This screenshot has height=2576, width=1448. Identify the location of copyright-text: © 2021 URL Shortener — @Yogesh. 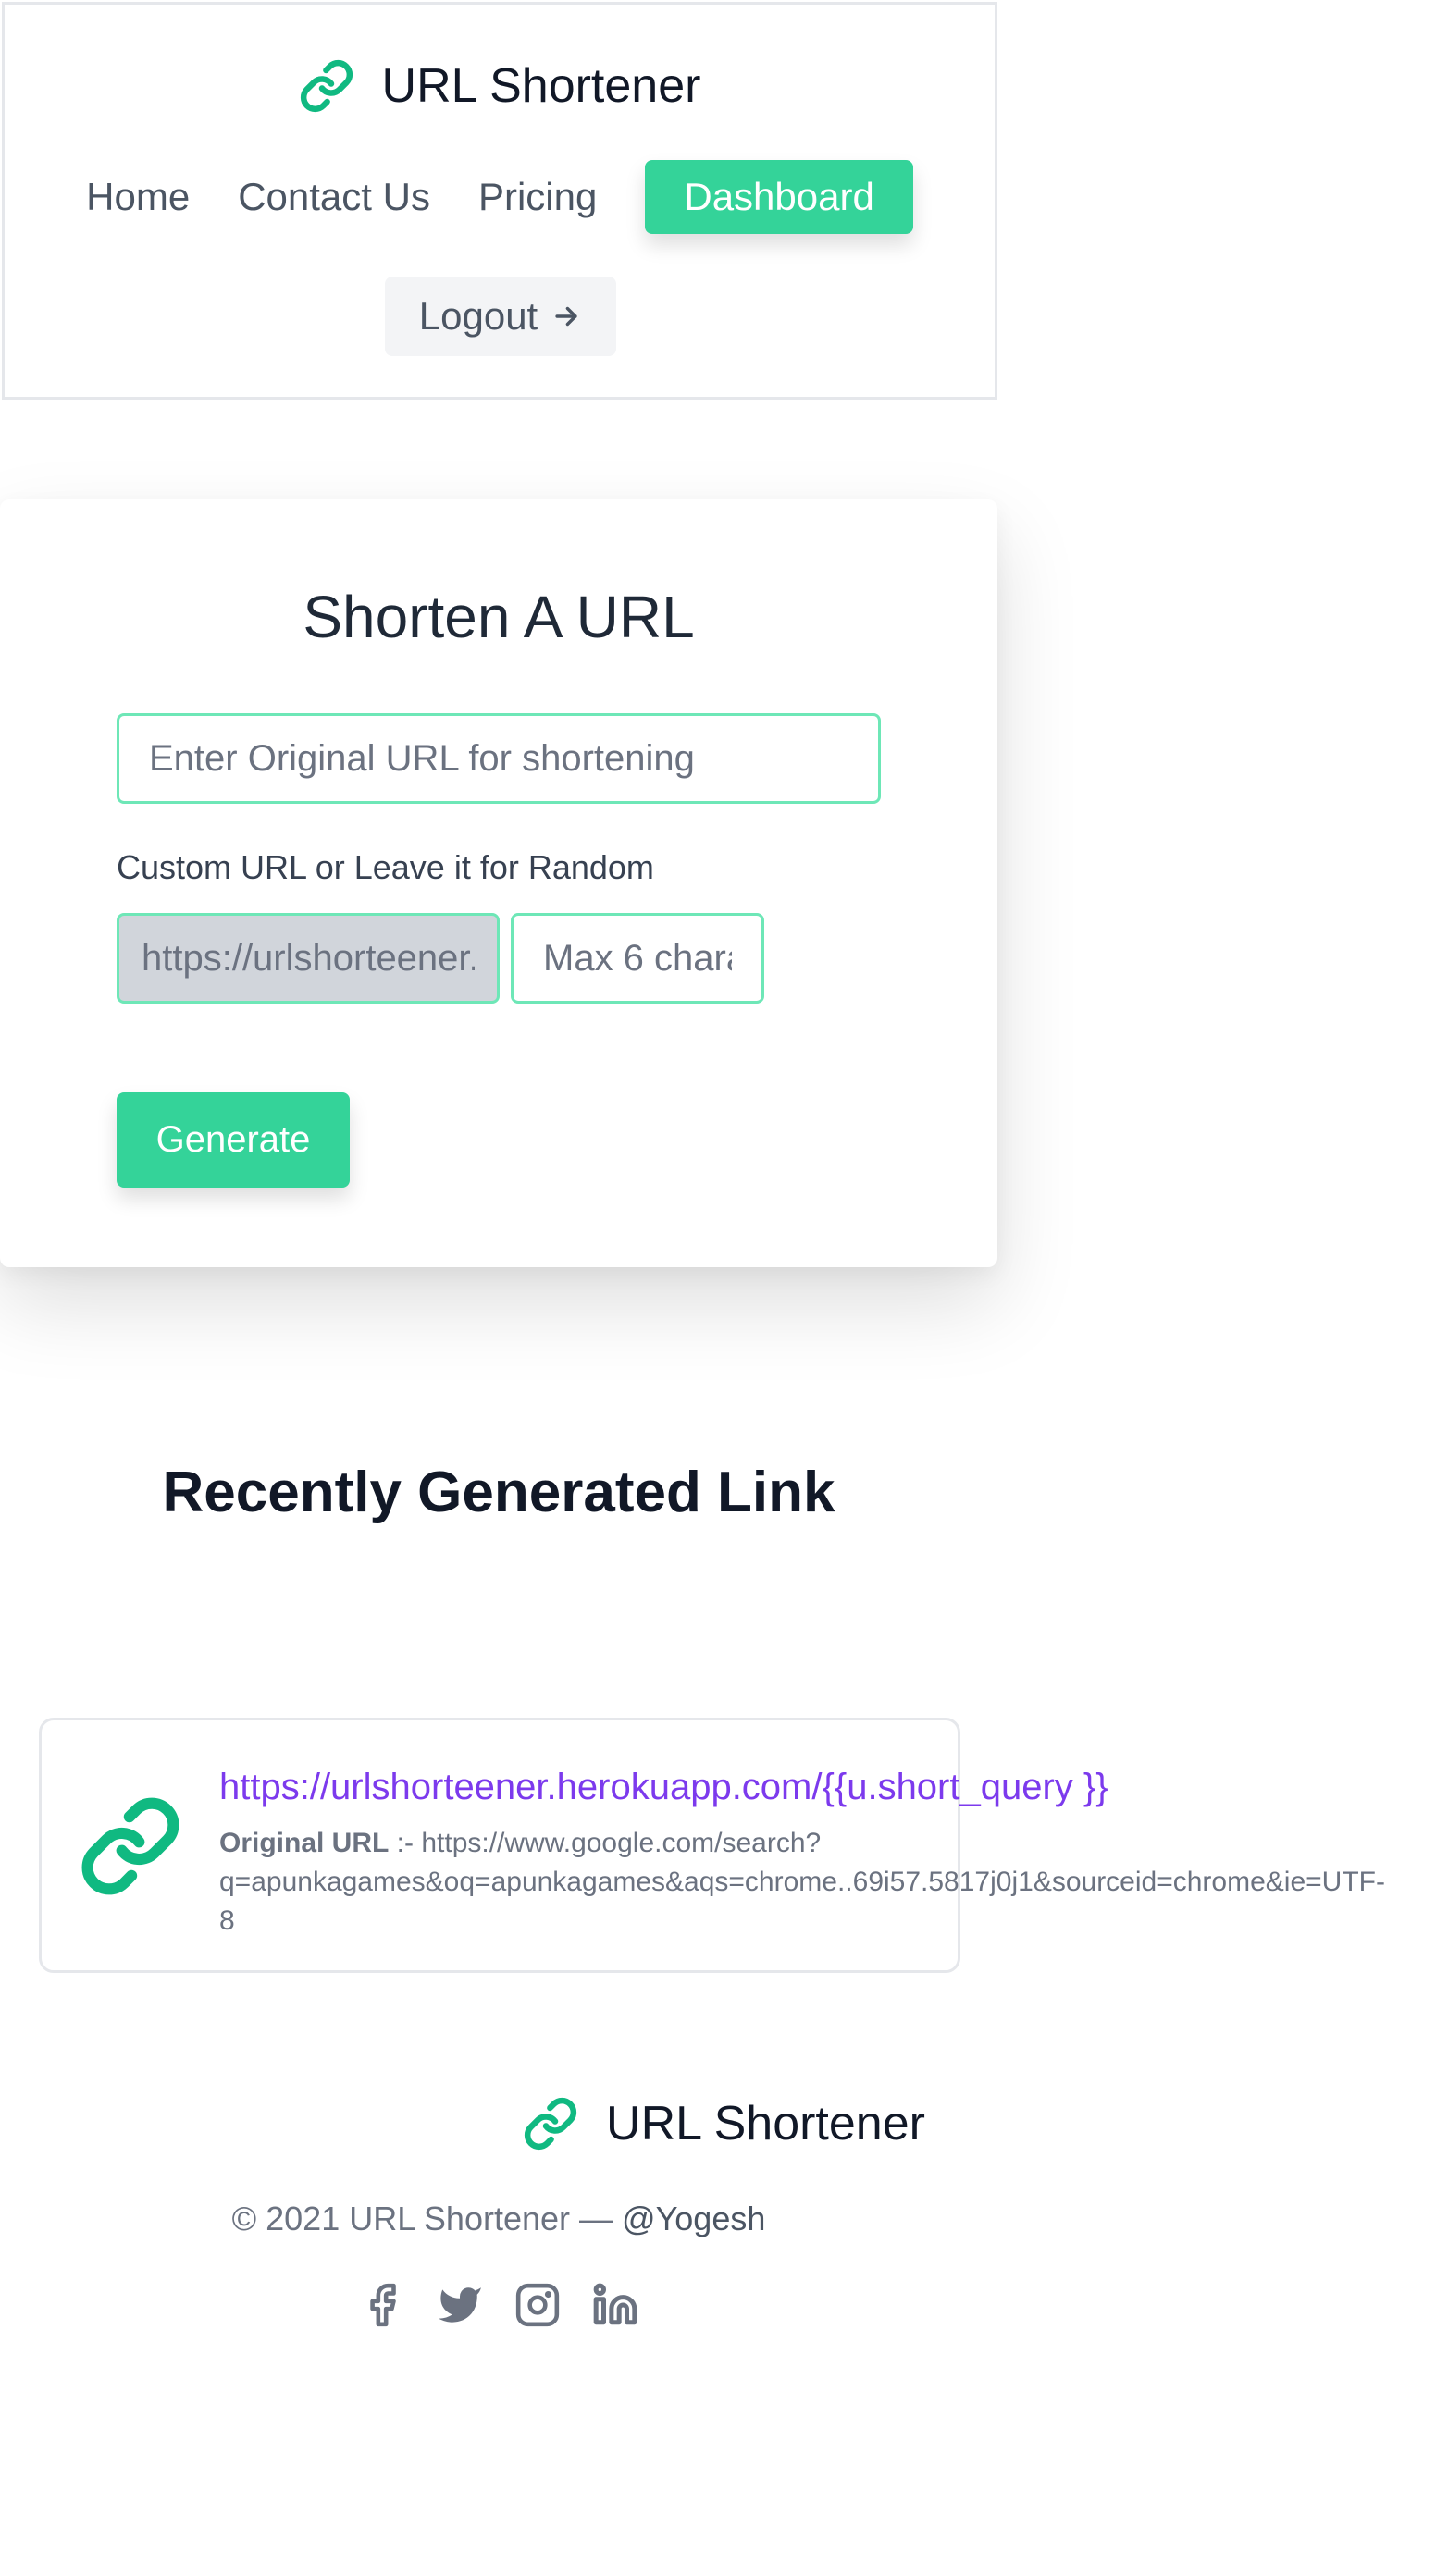
(498, 2219).